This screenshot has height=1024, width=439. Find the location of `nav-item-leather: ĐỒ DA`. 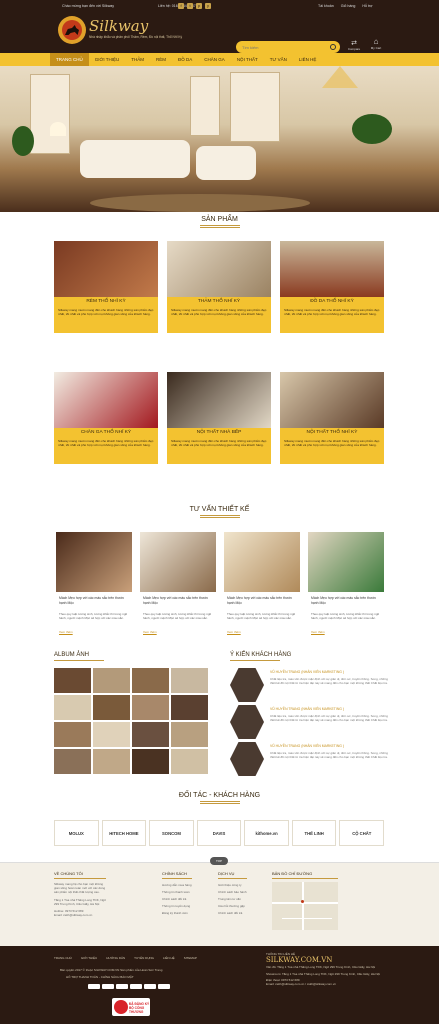

nav-item-leather: ĐỒ DA is located at coordinates (185, 59).